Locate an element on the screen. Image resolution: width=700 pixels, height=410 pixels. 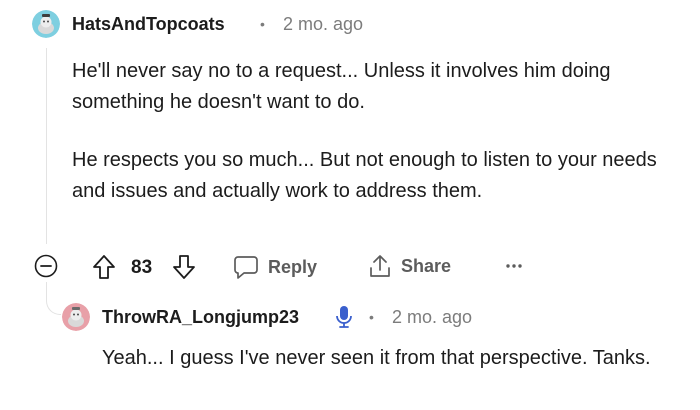
thread-line is located at coordinates (46, 146).